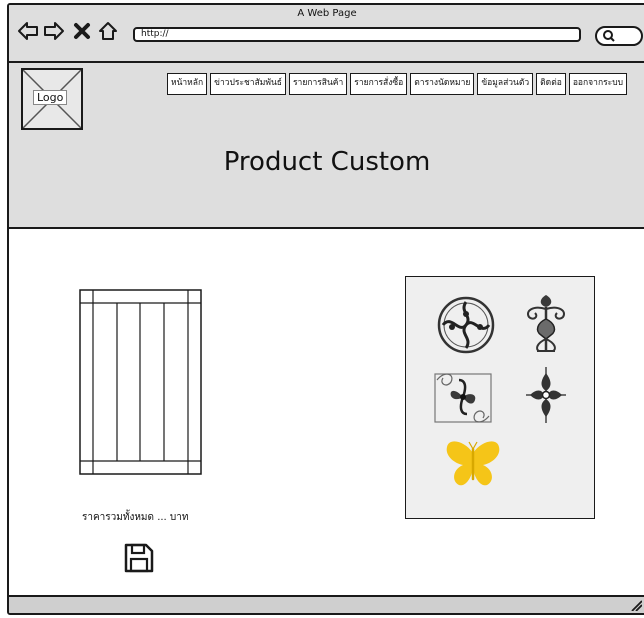  What do you see at coordinates (248, 84) in the screenshot?
I see `menu-item-news: ข่าวประชาสัมพันธ์` at bounding box center [248, 84].